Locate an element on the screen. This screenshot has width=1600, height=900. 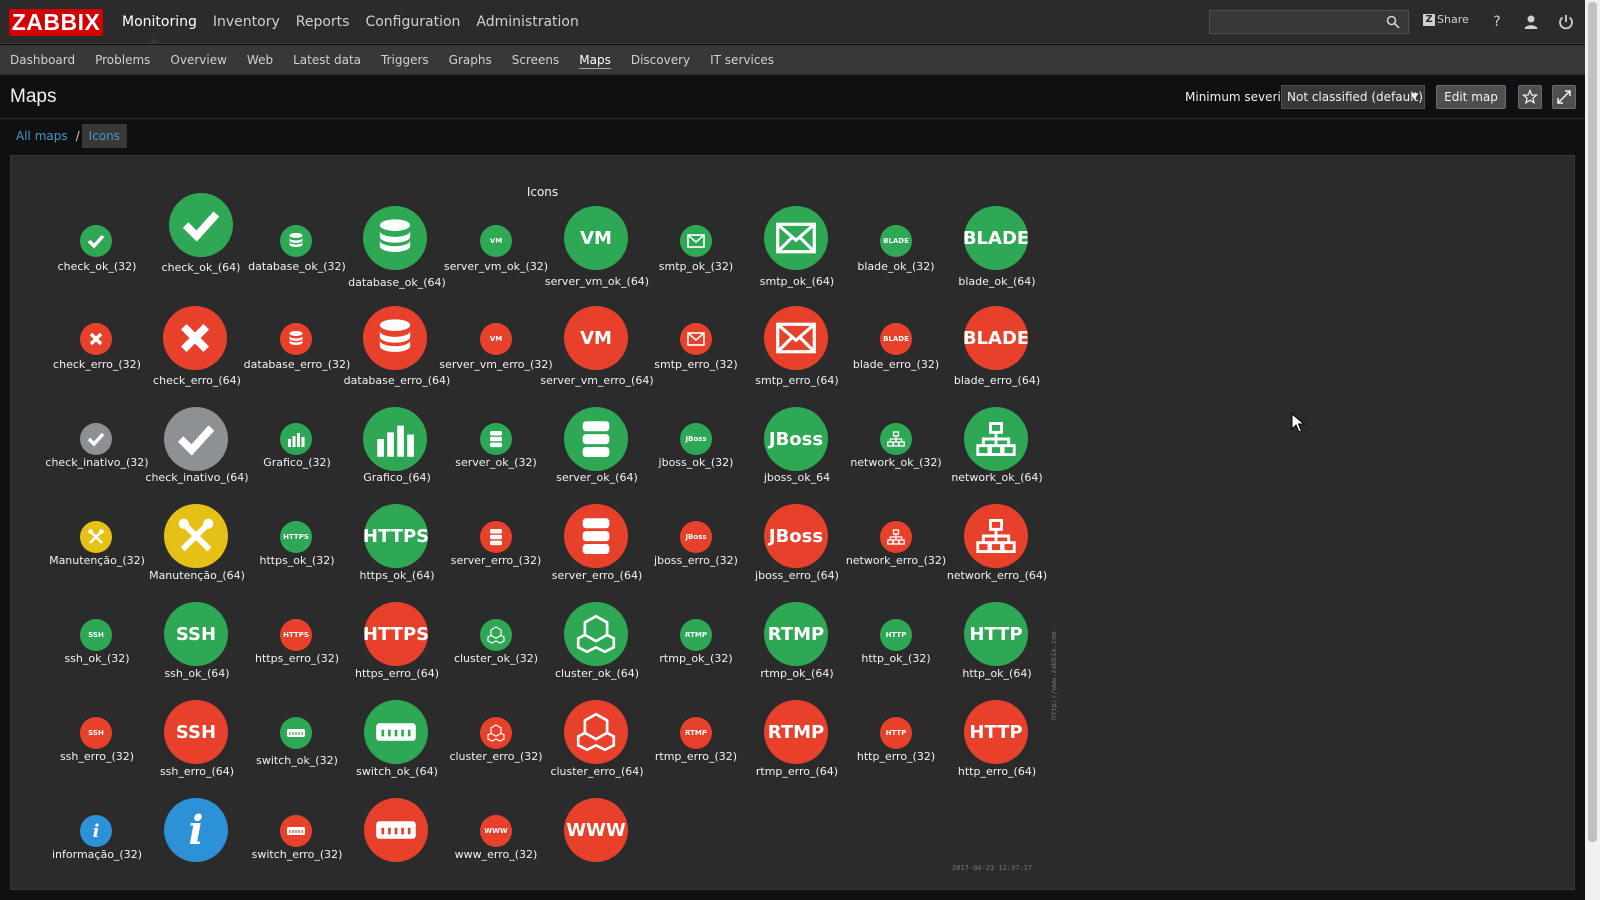
https-ok-64-icon: HTTPS is located at coordinates (396, 536).